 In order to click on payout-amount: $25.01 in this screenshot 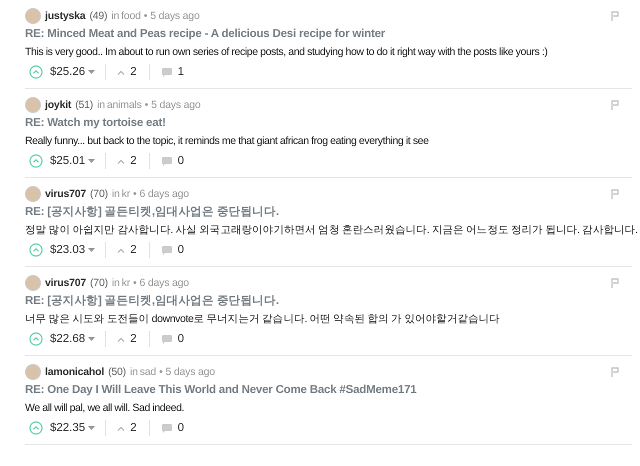, I will do `click(68, 161)`.